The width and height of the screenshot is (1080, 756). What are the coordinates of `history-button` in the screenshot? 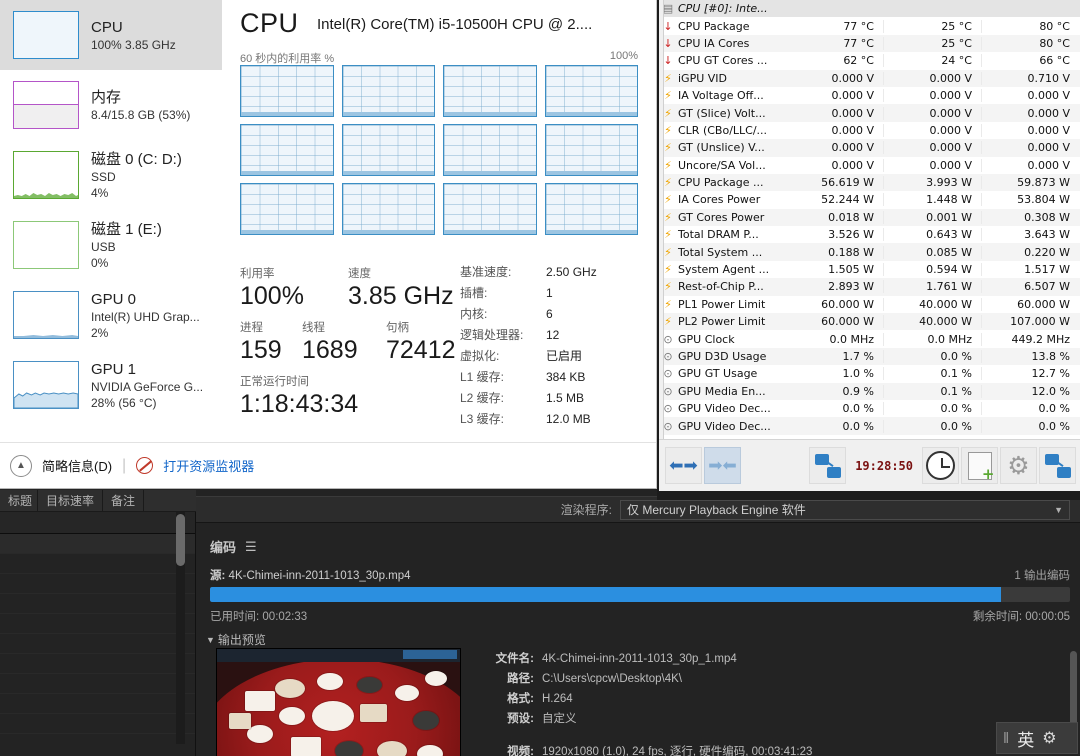 It's located at (940, 465).